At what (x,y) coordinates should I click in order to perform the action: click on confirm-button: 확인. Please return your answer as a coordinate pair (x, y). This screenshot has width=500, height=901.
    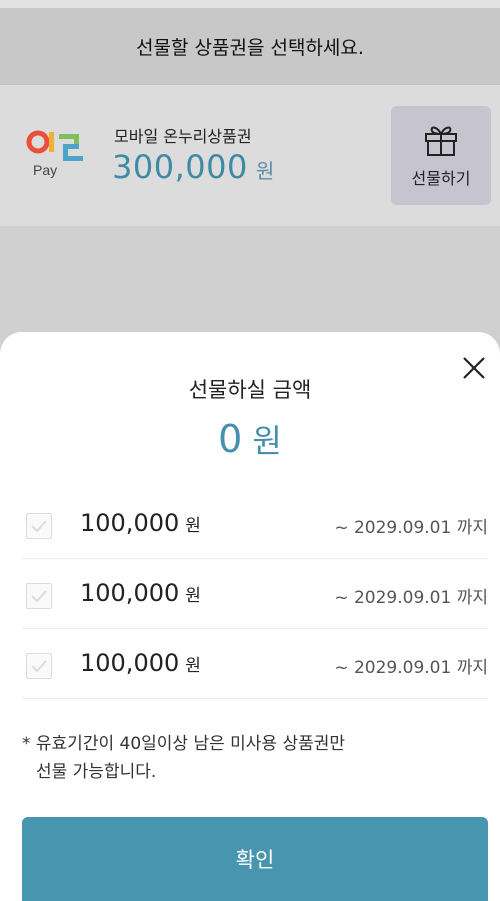
    Looking at the image, I should click on (255, 859).